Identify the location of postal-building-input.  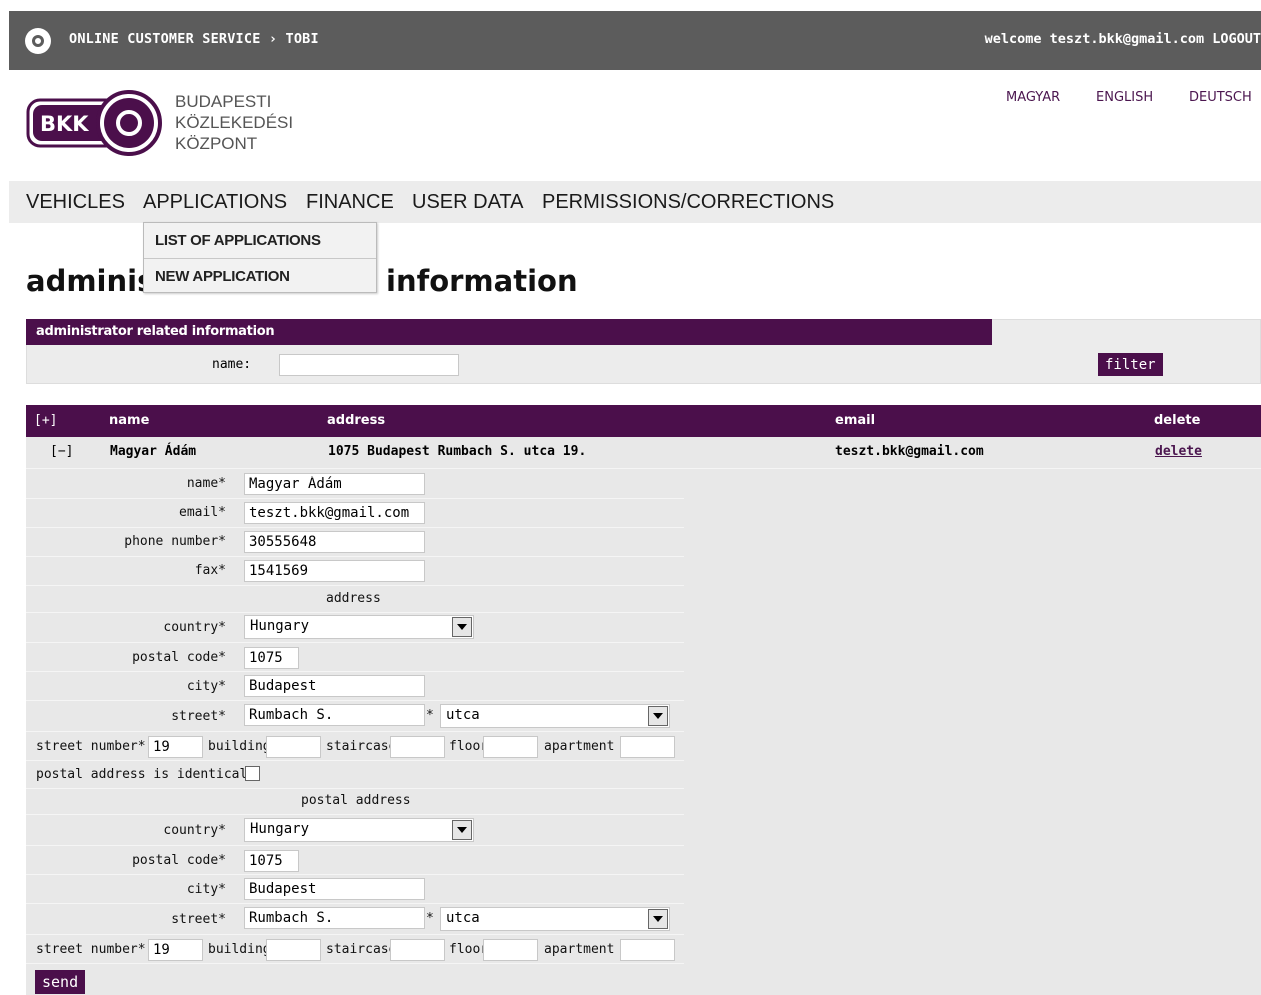
(293, 950).